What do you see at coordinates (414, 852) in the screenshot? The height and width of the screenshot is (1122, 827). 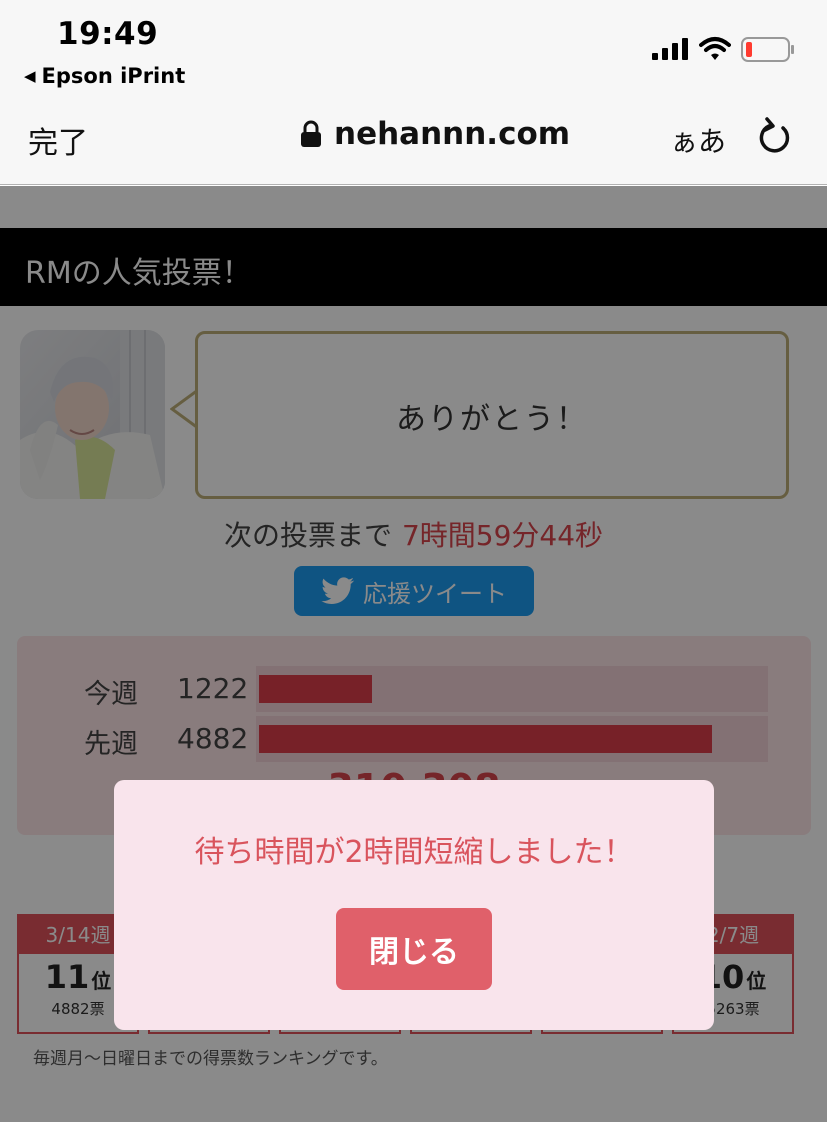 I see `dialog-message: 待ち時間が2時間短縮しました！` at bounding box center [414, 852].